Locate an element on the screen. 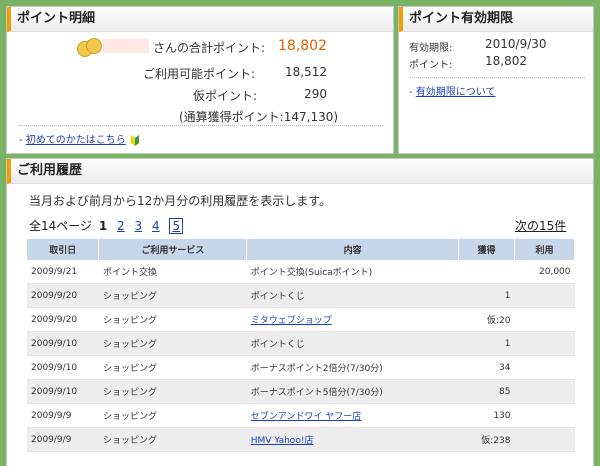 The image size is (600, 466). page-4: 4 is located at coordinates (156, 226).